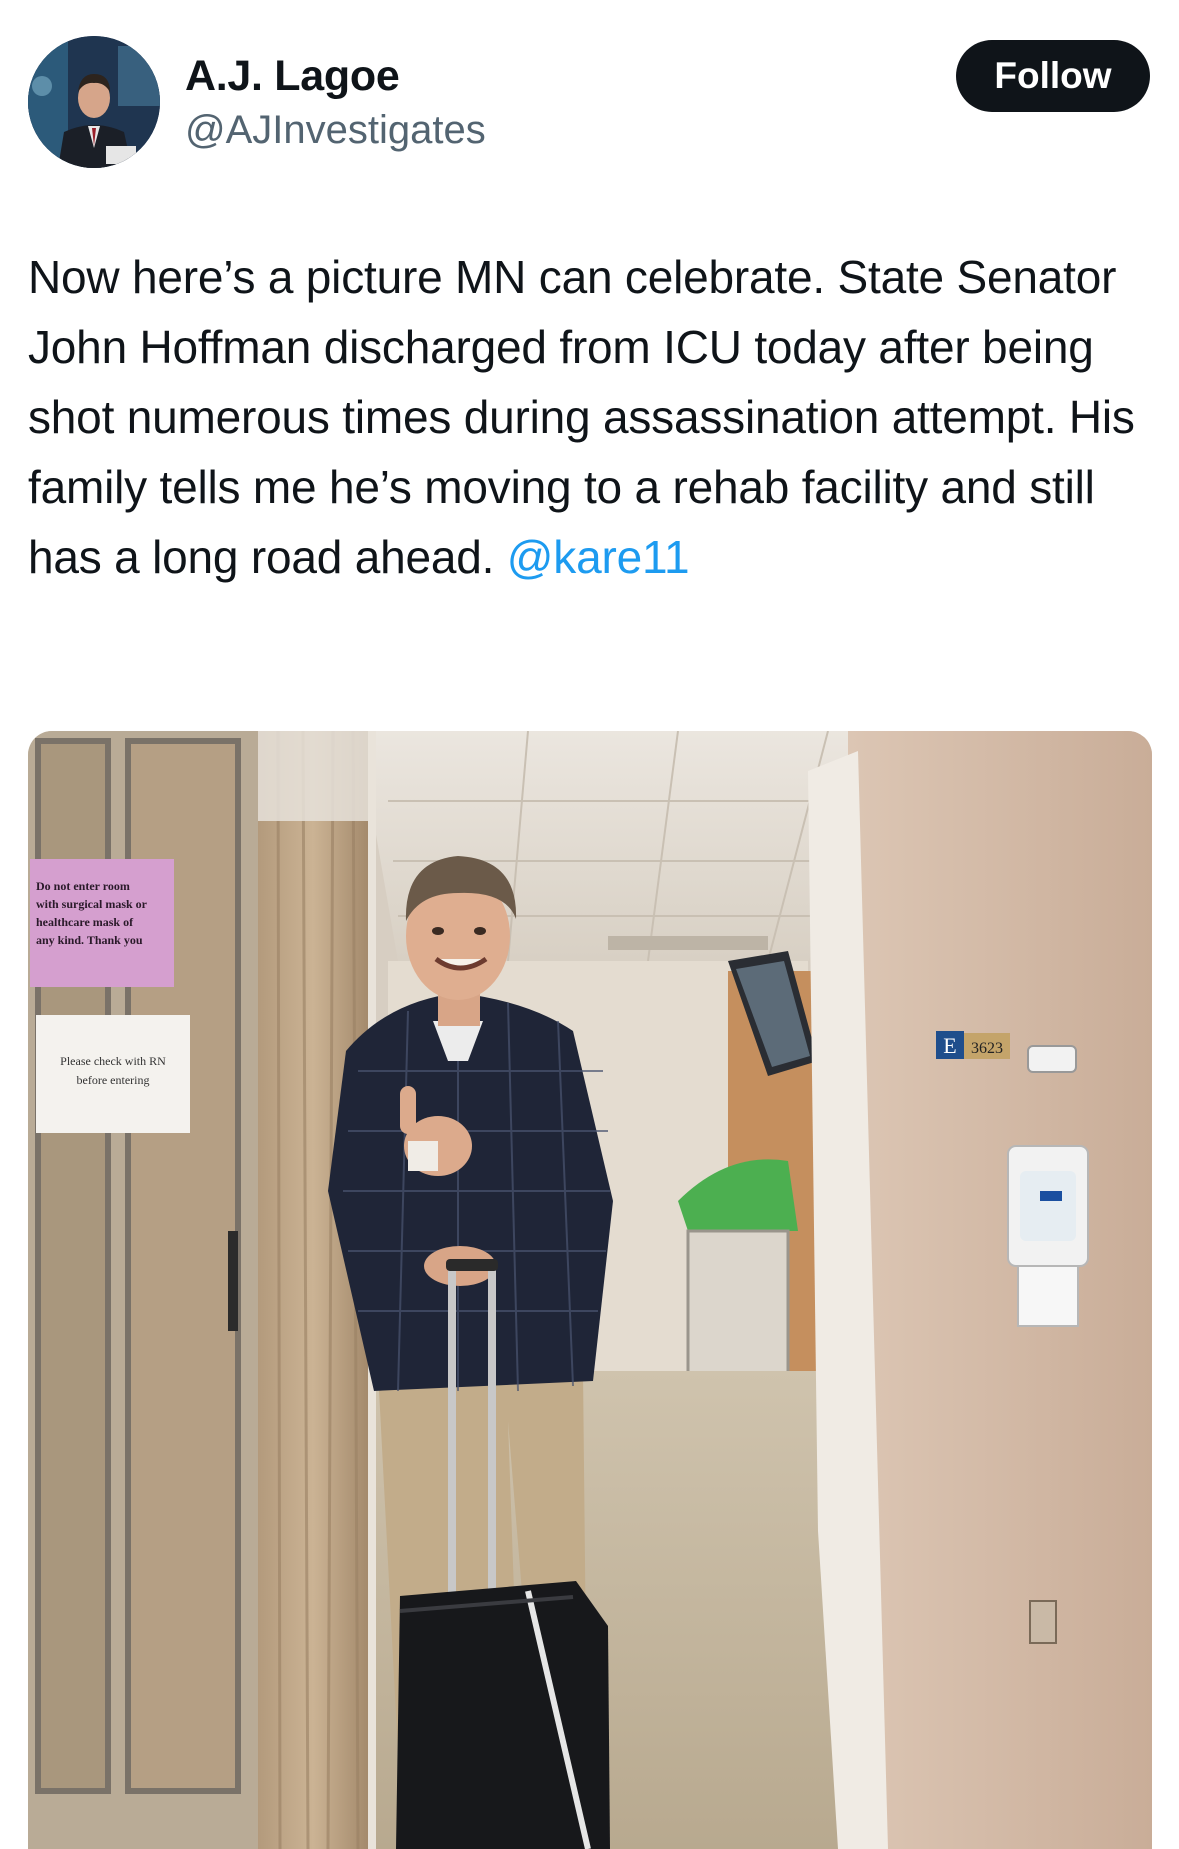  I want to click on handle: @AJInvestigates, so click(335, 130).